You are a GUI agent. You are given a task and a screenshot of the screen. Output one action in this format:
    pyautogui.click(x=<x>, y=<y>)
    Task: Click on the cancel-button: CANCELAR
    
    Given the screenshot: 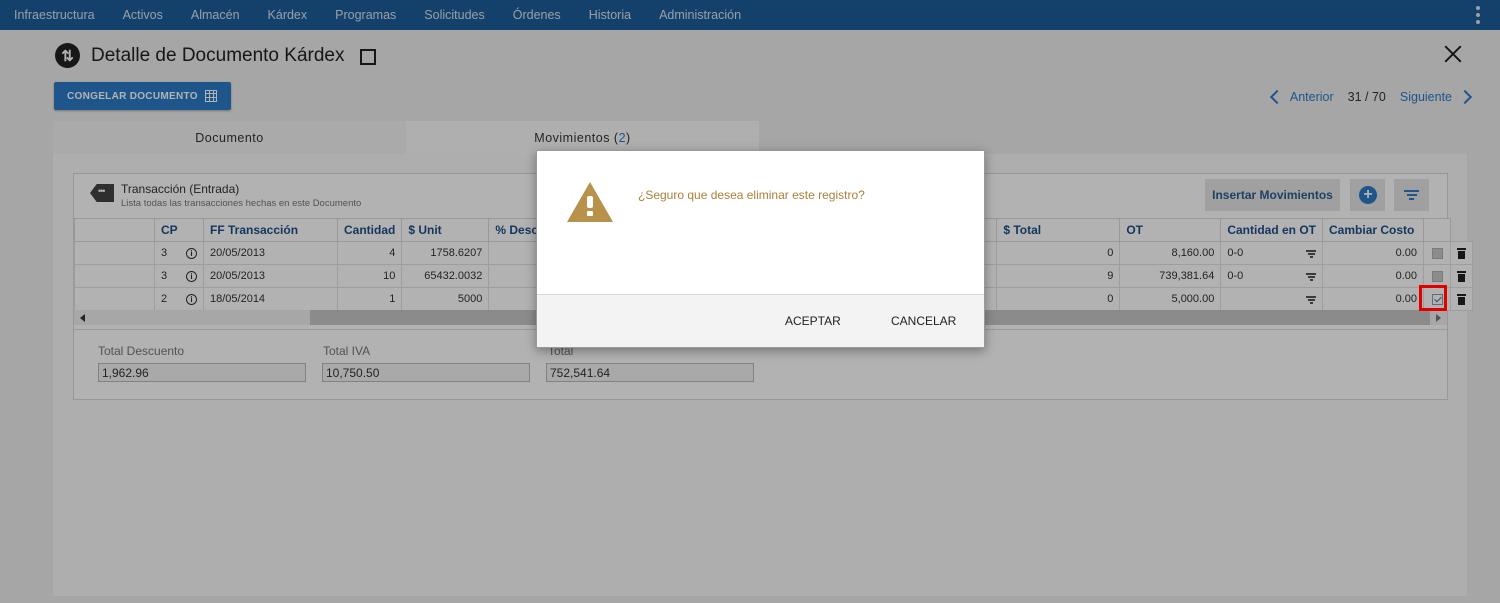 What is the action you would take?
    pyautogui.click(x=923, y=321)
    